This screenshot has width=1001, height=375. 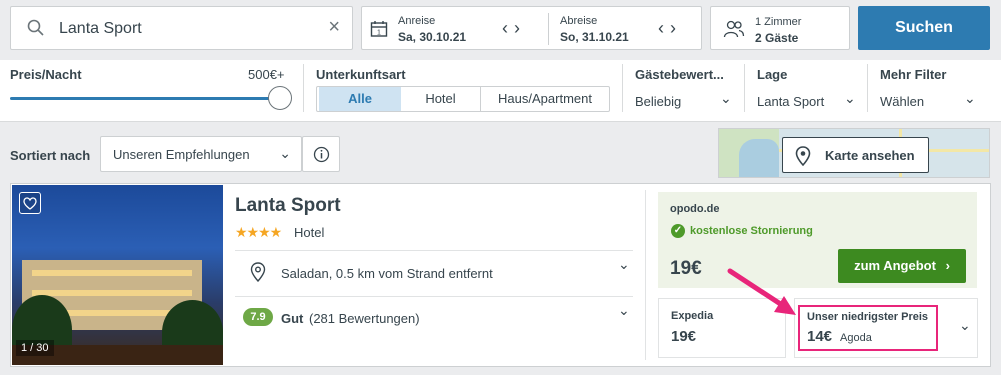 I want to click on location-filter-title: Lage, so click(x=772, y=74).